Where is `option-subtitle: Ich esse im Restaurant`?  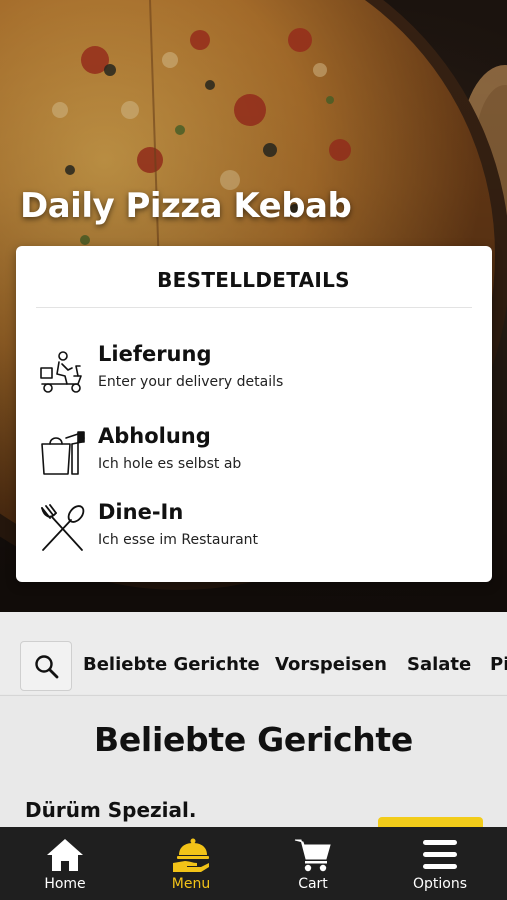
option-subtitle: Ich esse im Restaurant is located at coordinates (178, 540).